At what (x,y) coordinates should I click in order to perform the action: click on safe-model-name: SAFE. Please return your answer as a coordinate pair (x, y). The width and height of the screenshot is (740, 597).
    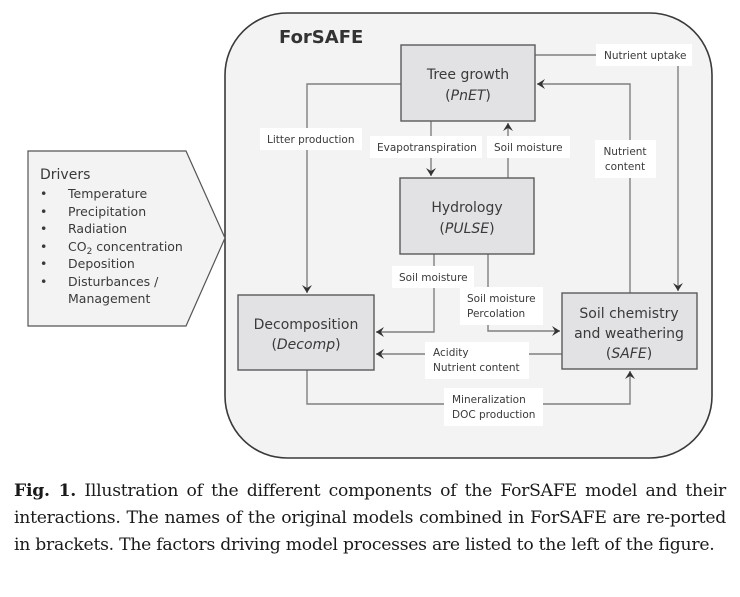
    Looking at the image, I should click on (629, 354).